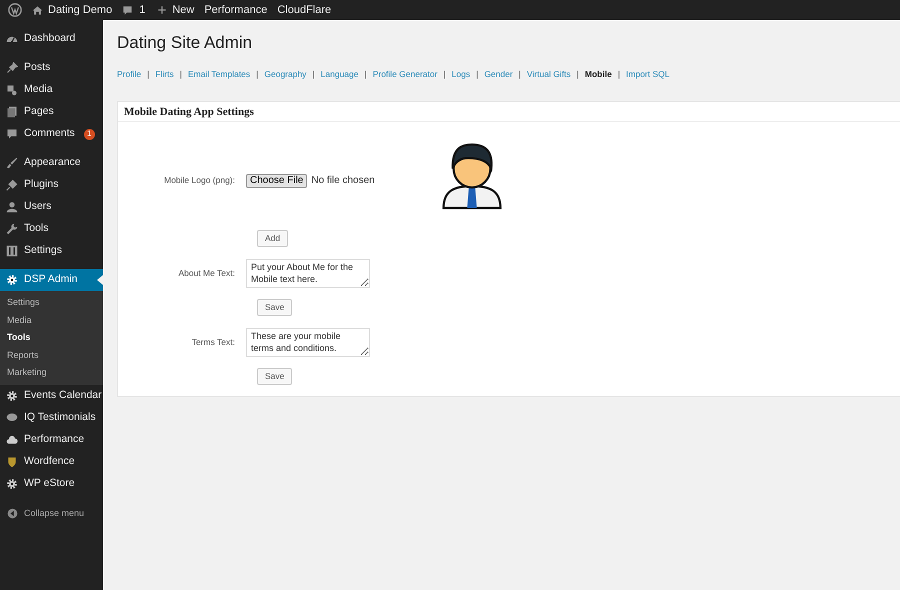  Describe the element at coordinates (51, 337) in the screenshot. I see `submenu-item: Tools` at that location.